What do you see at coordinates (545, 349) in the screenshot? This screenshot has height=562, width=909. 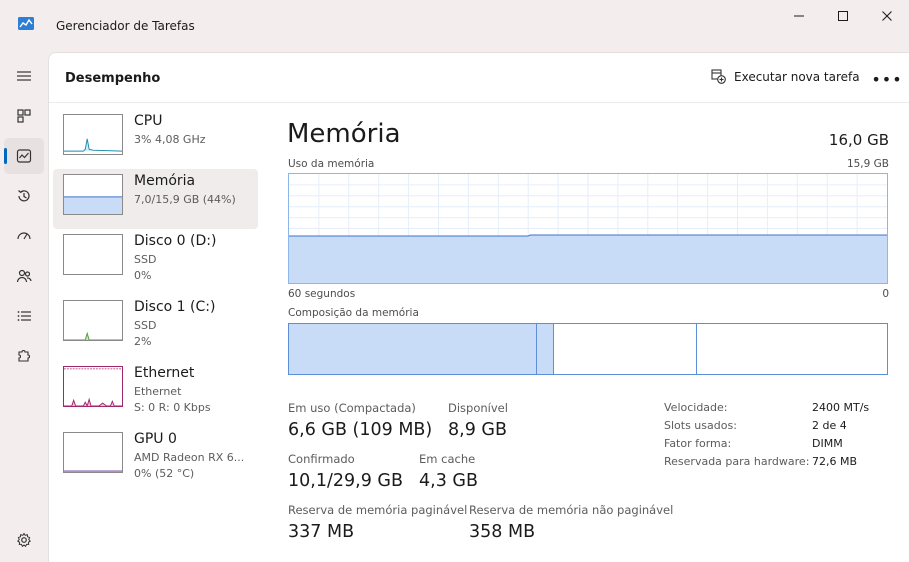 I see `composition-segment-modified` at bounding box center [545, 349].